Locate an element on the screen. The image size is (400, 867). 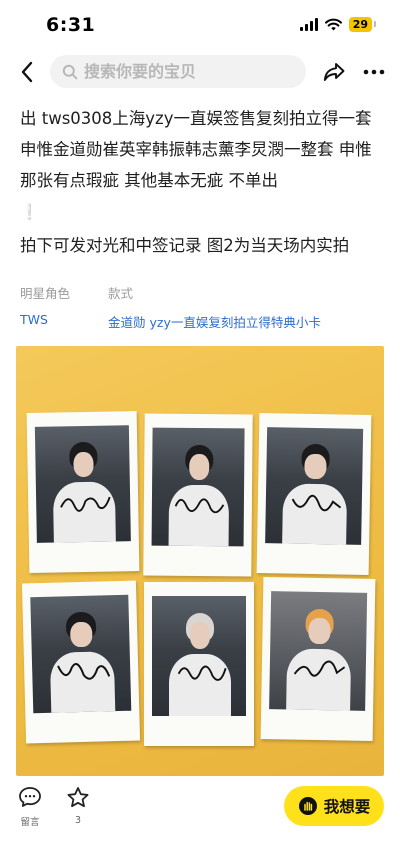
status-icons: 29 is located at coordinates (338, 24).